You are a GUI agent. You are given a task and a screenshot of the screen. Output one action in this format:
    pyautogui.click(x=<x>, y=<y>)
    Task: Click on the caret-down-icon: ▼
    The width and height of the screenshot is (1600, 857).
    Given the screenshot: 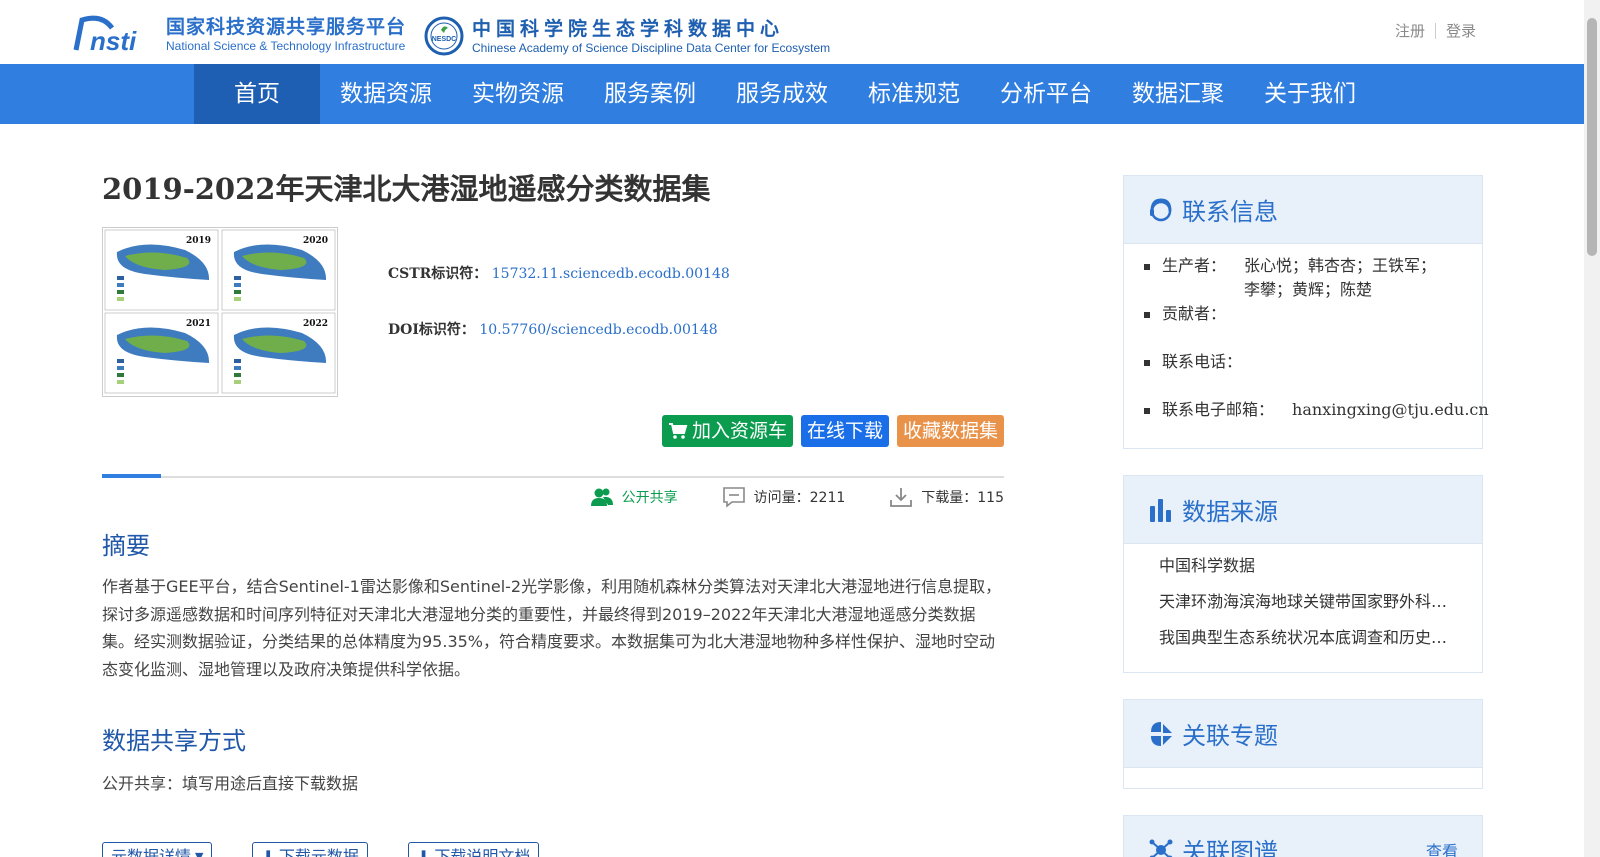 What is the action you would take?
    pyautogui.click(x=199, y=853)
    